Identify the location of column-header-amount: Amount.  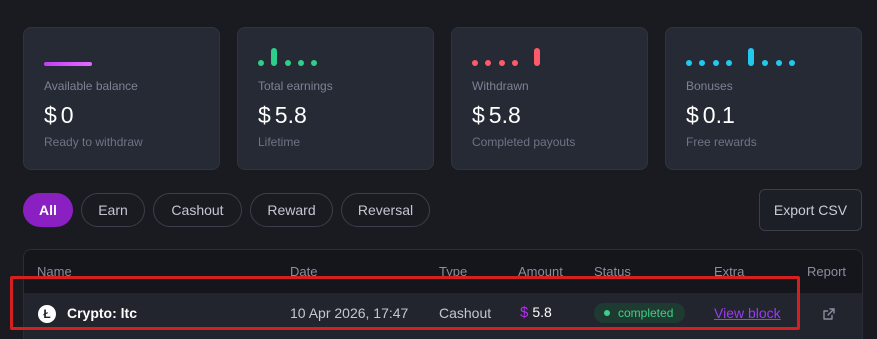
(540, 271).